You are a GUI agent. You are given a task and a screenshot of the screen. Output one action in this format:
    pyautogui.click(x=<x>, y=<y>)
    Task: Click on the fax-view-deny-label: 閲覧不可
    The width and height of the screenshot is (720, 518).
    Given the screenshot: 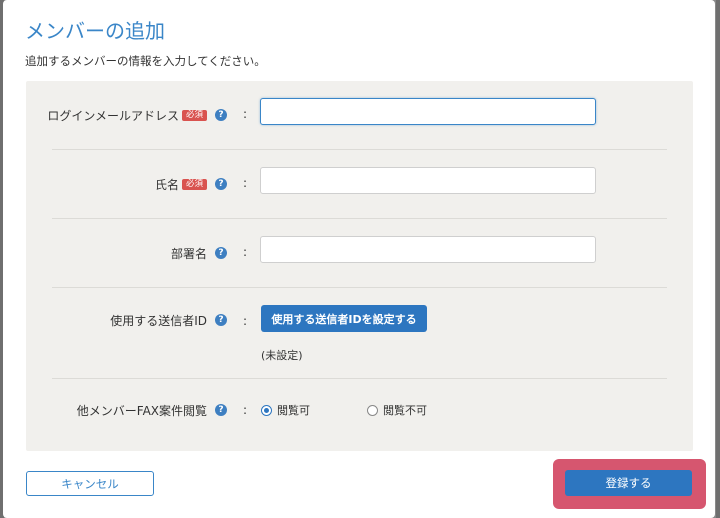 What is the action you would take?
    pyautogui.click(x=405, y=410)
    